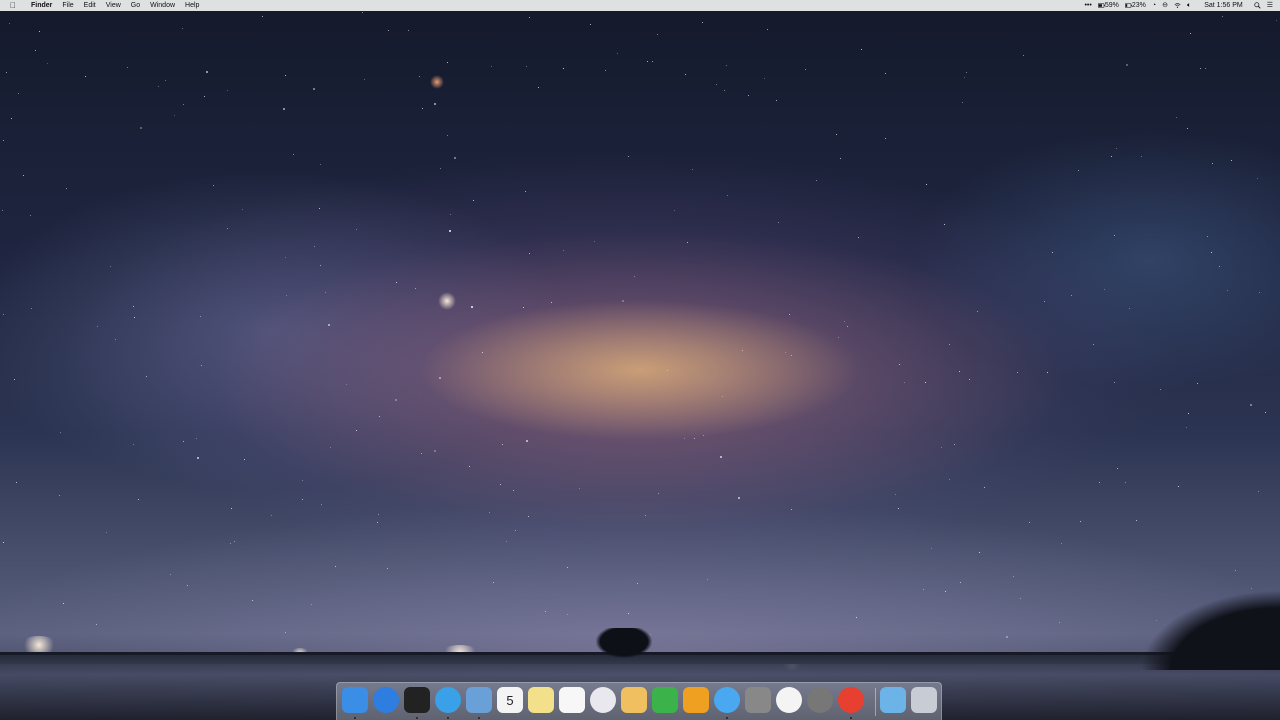  What do you see at coordinates (789, 700) in the screenshot?
I see `photos-icon` at bounding box center [789, 700].